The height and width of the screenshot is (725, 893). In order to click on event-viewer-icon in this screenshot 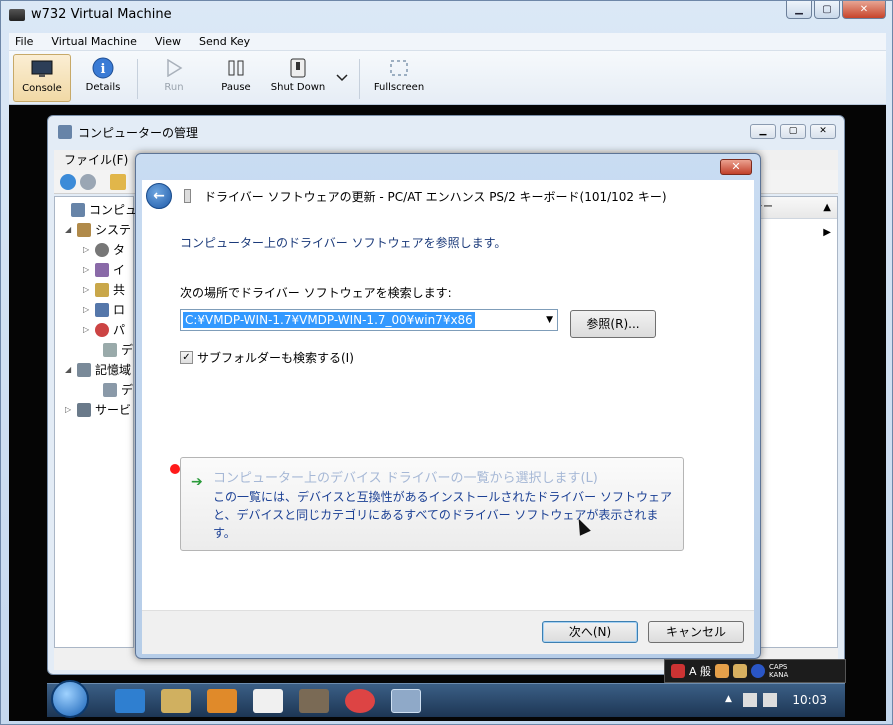, I will do `click(102, 269)`.